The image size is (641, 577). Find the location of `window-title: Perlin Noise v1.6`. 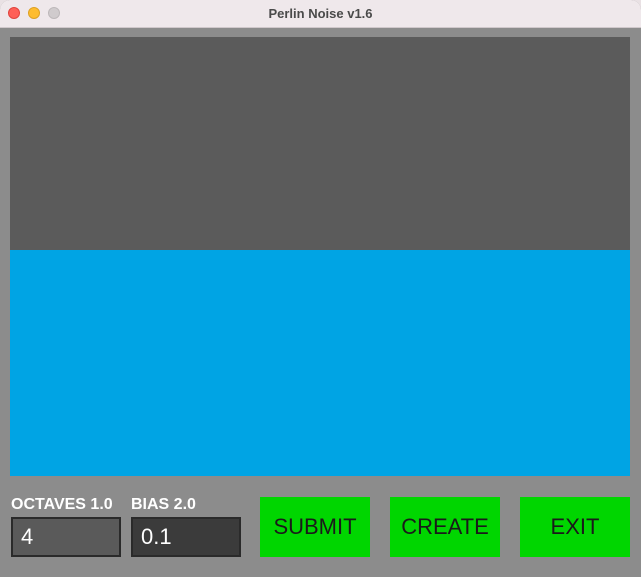

window-title: Perlin Noise v1.6 is located at coordinates (320, 13).